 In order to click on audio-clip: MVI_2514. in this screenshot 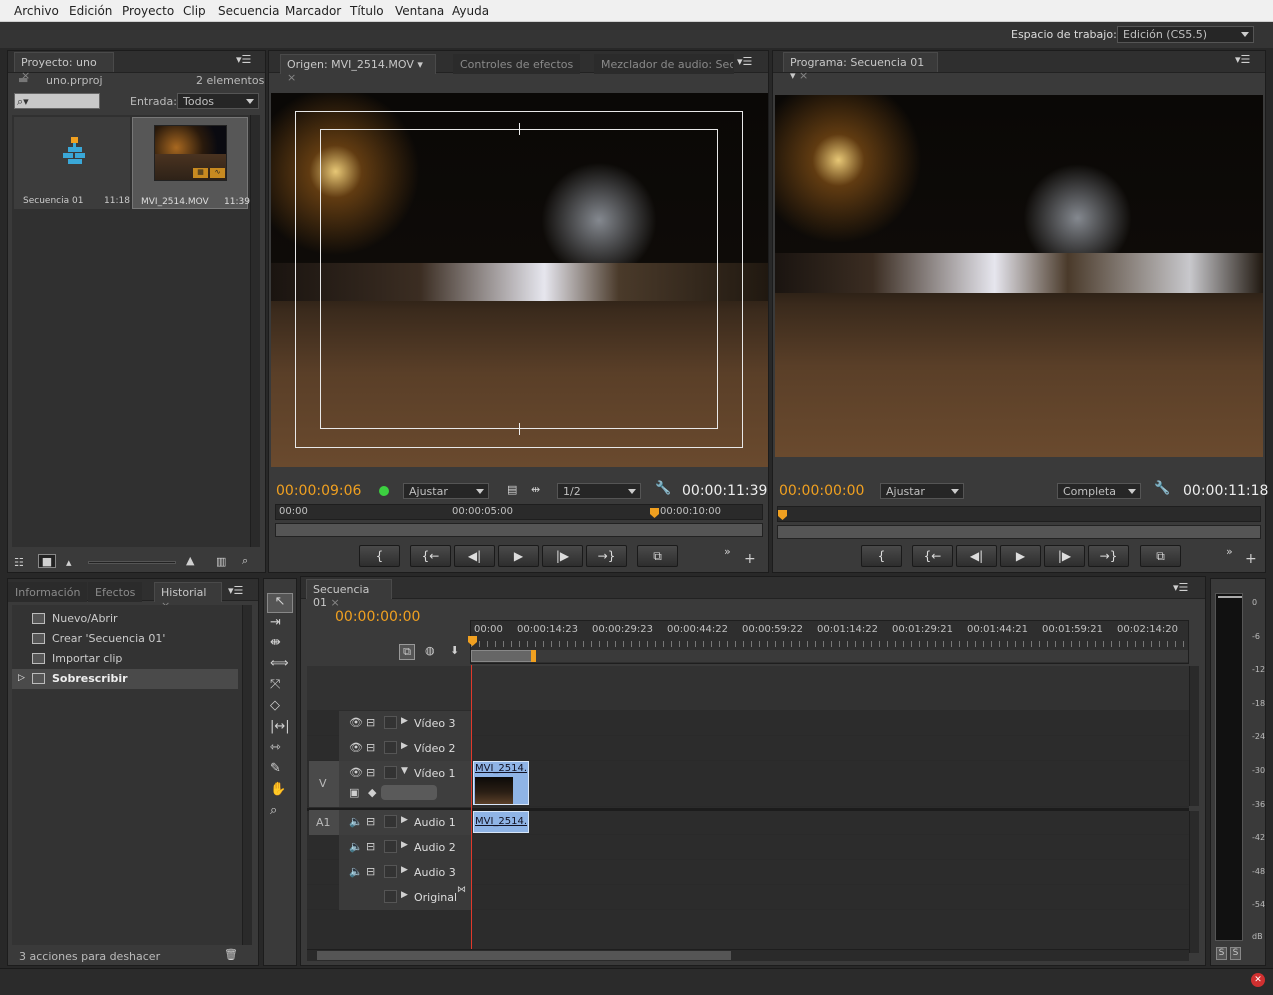, I will do `click(501, 822)`.